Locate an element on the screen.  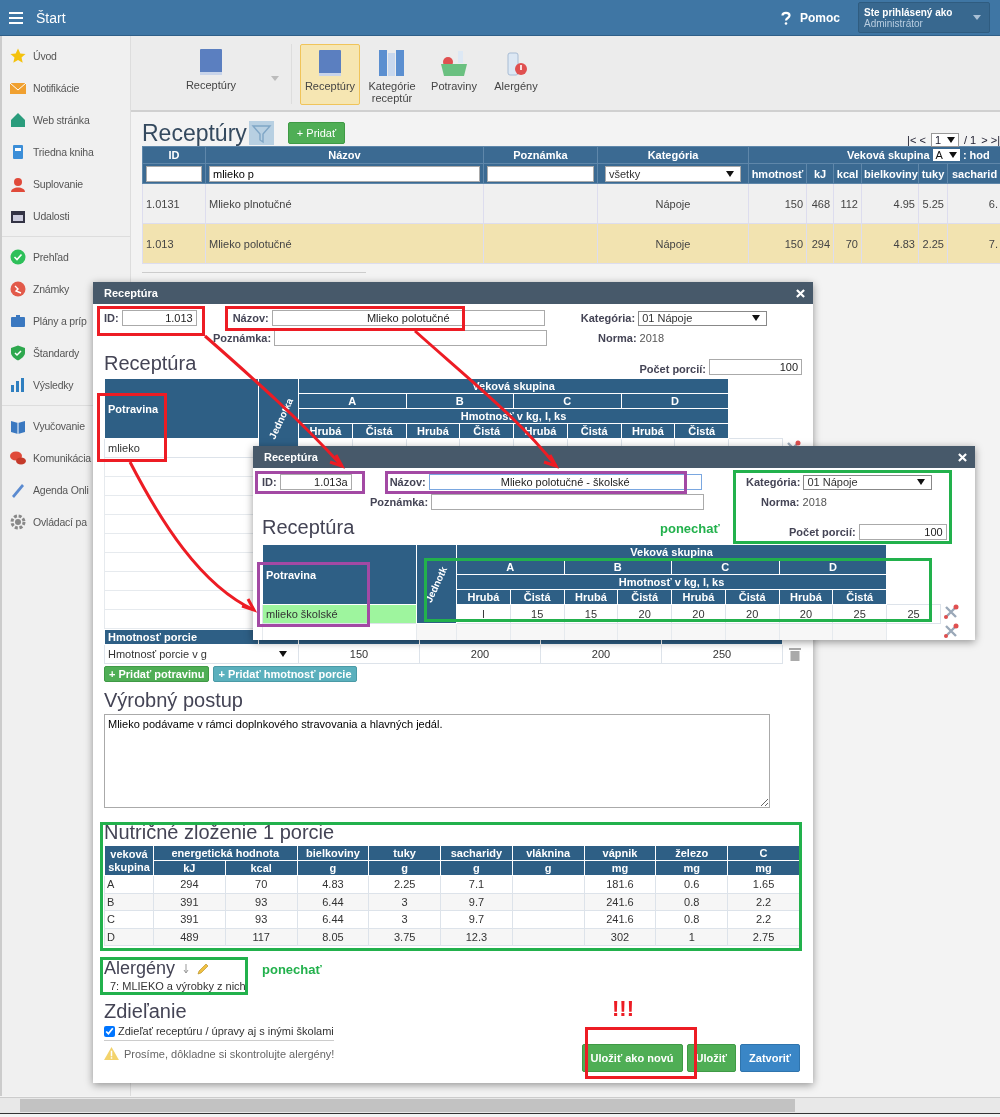
sidebar-item: Ovládací pa is located at coordinates (66, 522).